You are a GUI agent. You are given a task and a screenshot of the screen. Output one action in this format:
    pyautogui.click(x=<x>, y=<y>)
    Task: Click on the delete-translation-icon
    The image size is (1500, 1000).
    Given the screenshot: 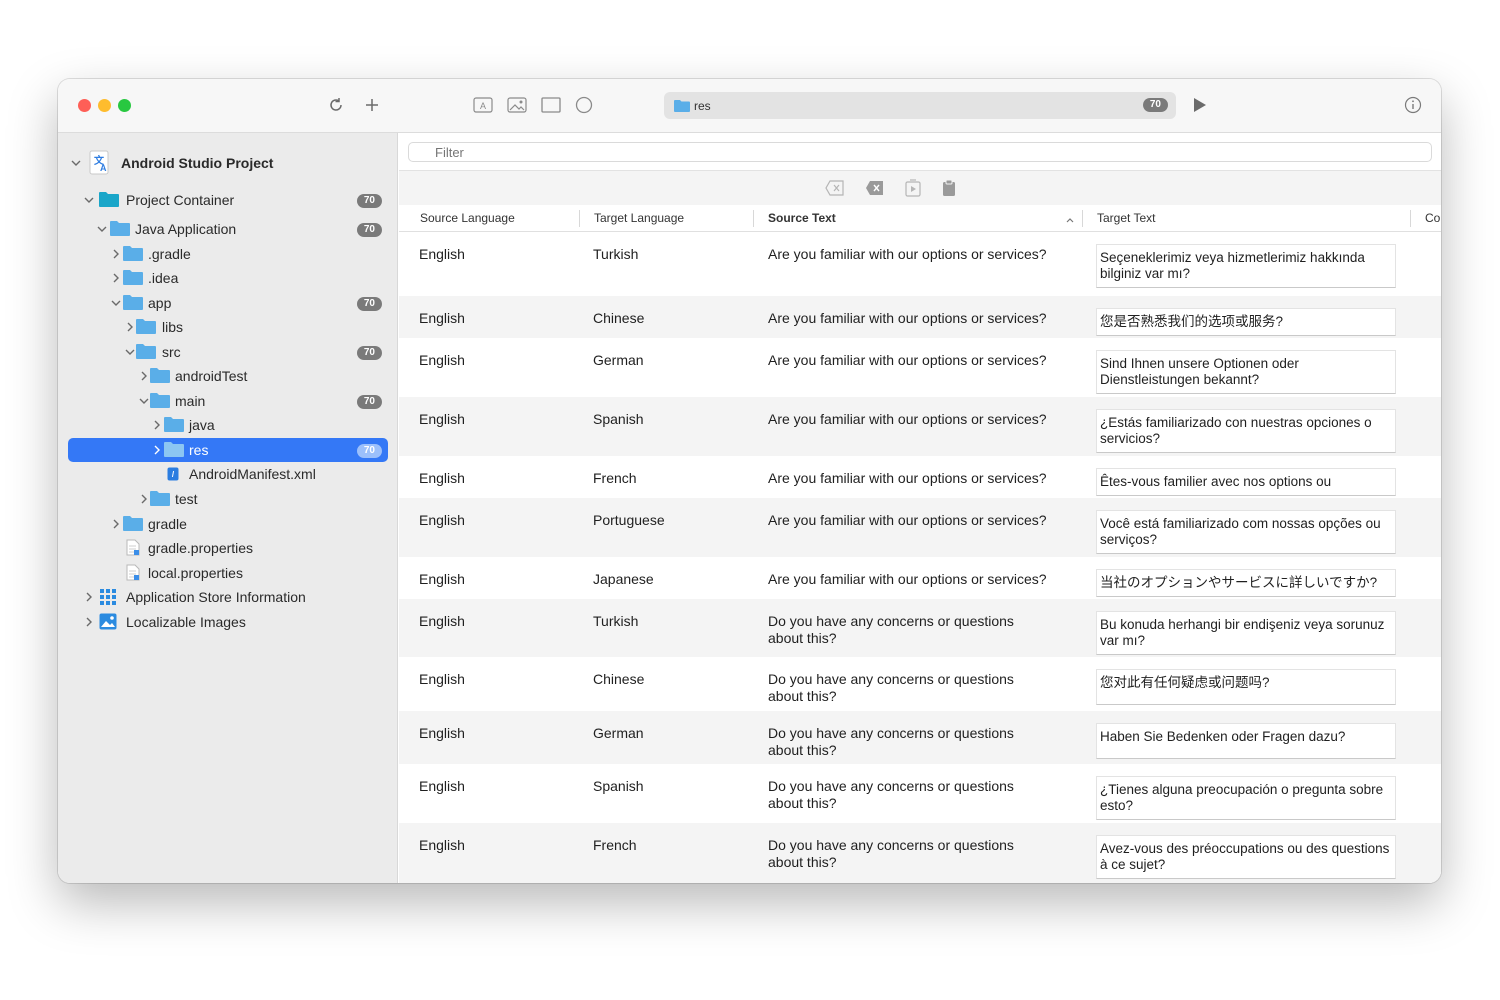 What is the action you would take?
    pyautogui.click(x=875, y=188)
    